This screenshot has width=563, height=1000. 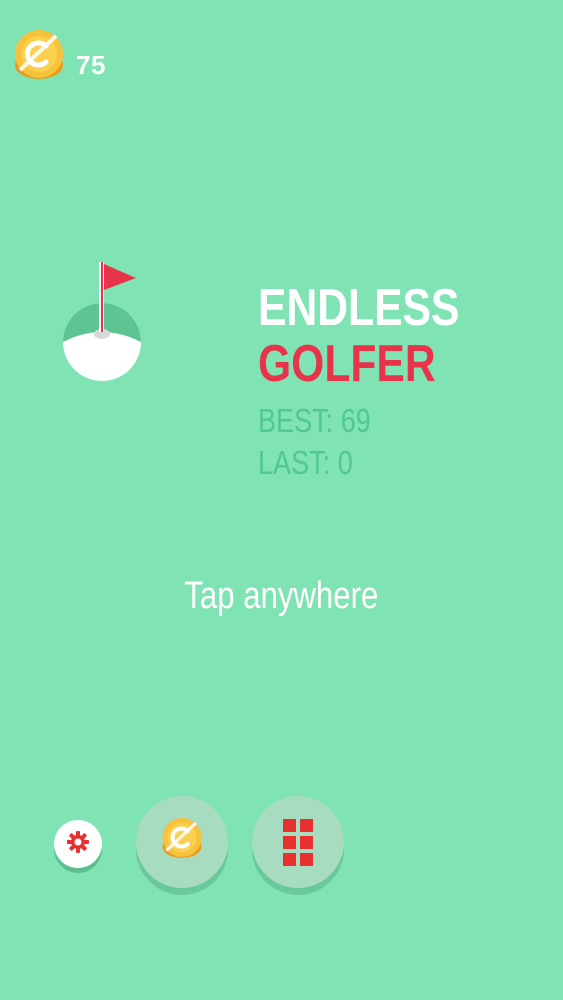 What do you see at coordinates (359, 308) in the screenshot?
I see `game-title-line1: ENDLESS` at bounding box center [359, 308].